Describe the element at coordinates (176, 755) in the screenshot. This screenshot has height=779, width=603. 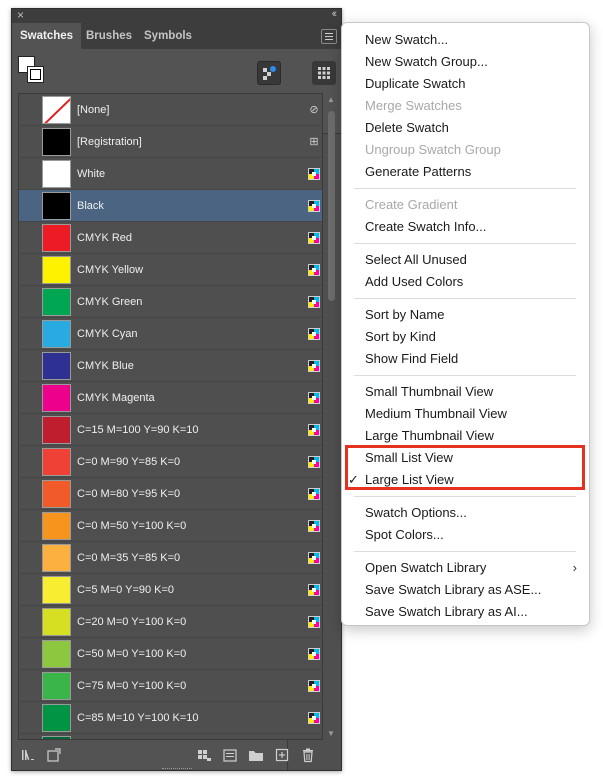
I see `panel-bottom-bar` at that location.